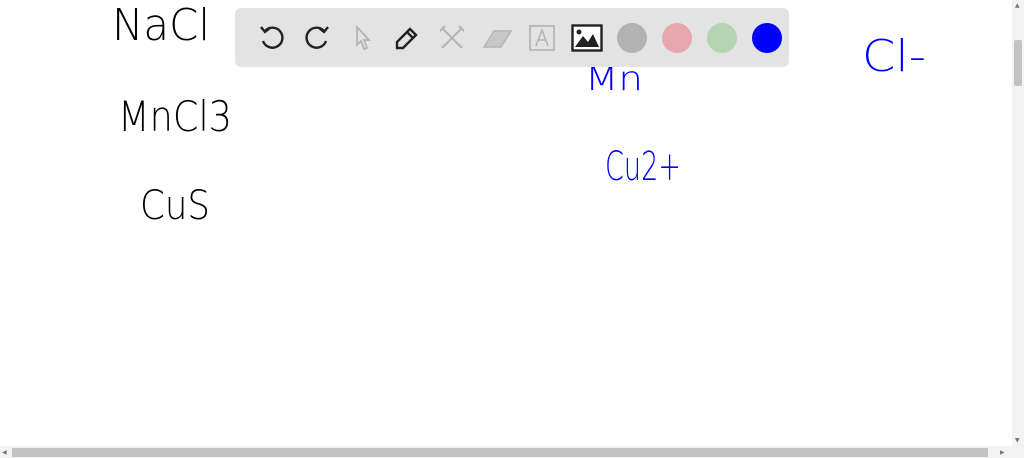  What do you see at coordinates (500, 452) in the screenshot?
I see `horizontal-scrollbar-thumb` at bounding box center [500, 452].